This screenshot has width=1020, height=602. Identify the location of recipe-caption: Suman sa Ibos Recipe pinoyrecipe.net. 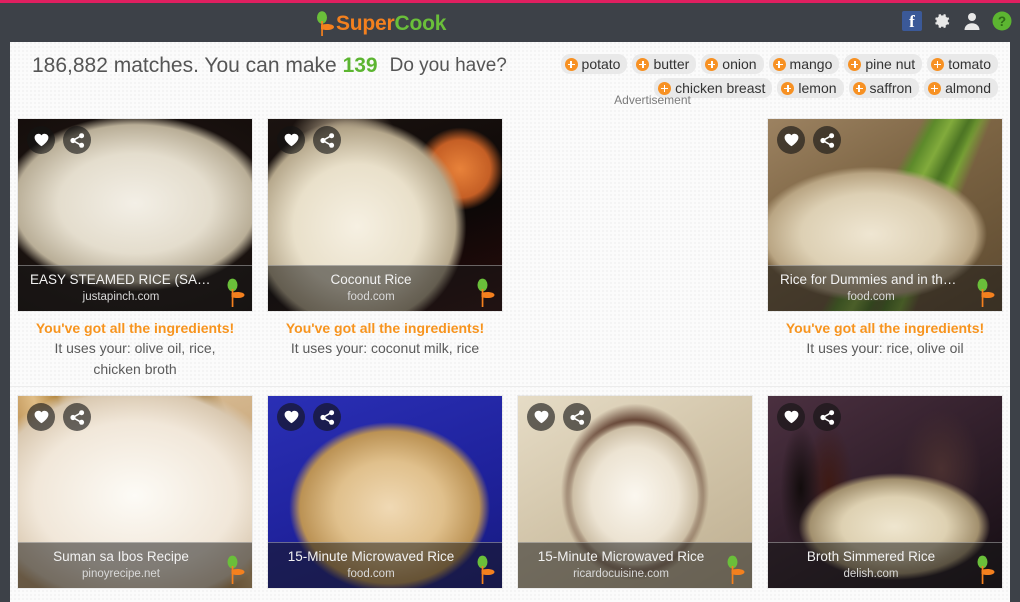
(135, 565).